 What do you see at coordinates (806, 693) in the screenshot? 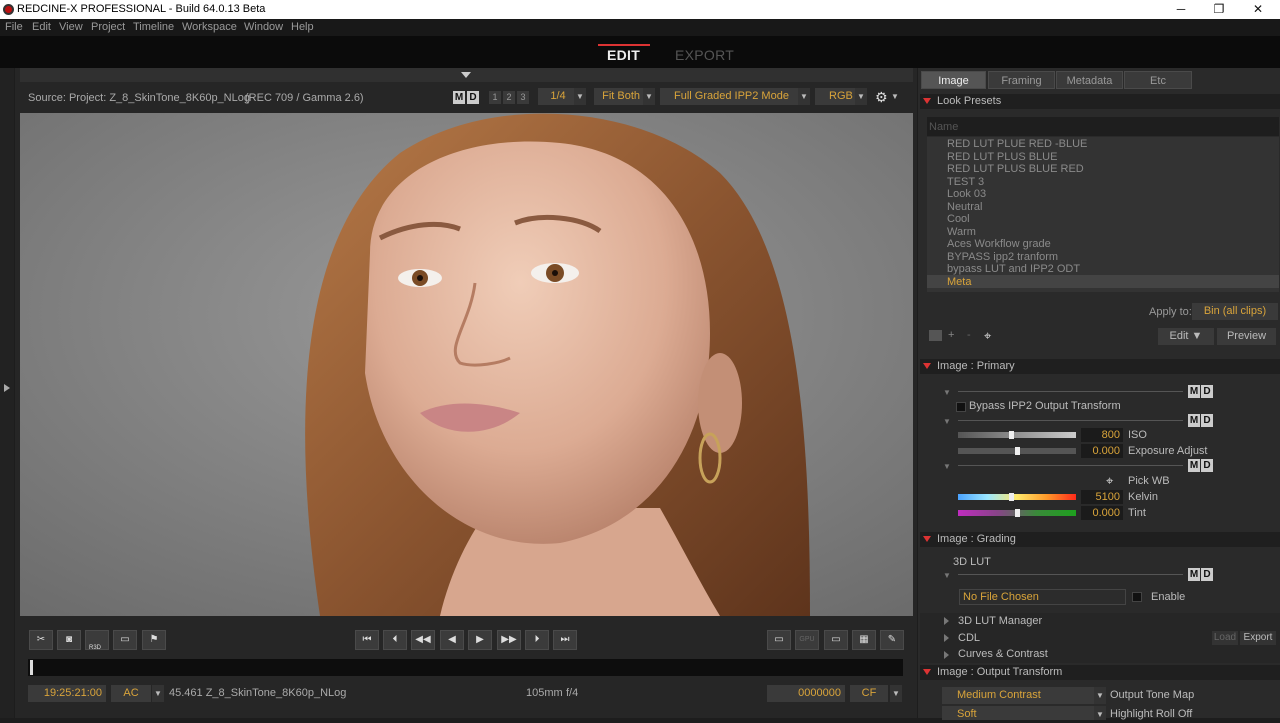
I see `frame-display: 0000000` at bounding box center [806, 693].